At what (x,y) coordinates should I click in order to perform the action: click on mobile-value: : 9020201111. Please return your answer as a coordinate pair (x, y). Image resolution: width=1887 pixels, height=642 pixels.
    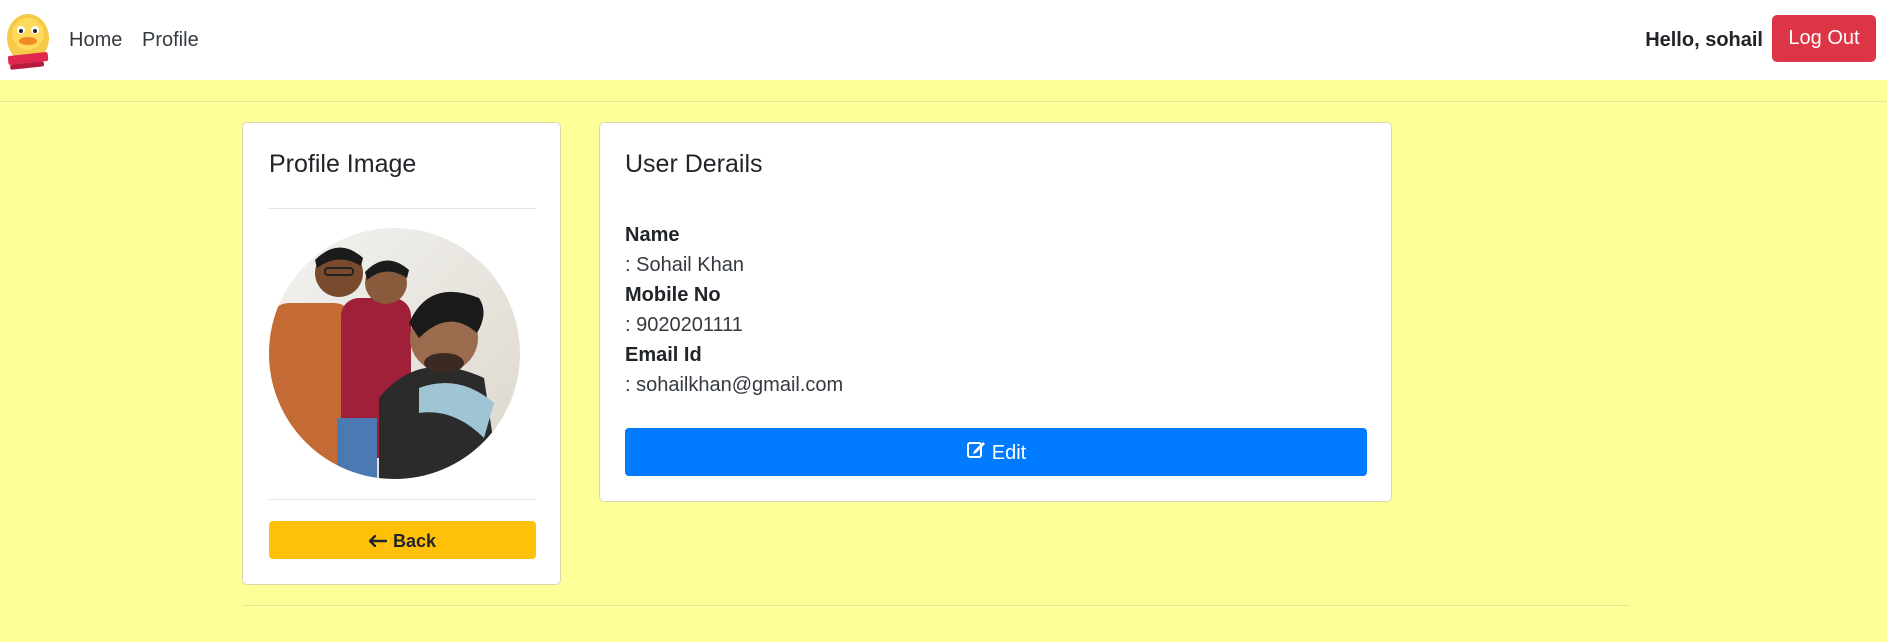
    Looking at the image, I should click on (684, 325).